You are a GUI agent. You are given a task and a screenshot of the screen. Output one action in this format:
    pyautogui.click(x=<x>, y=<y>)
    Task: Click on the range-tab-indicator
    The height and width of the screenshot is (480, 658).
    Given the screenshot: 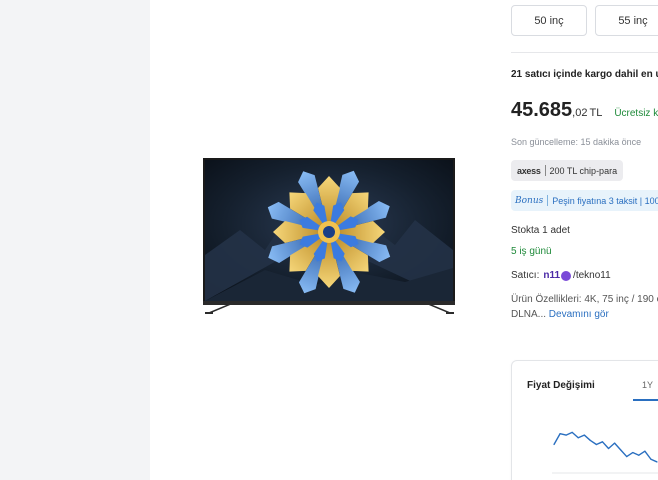 What is the action you would take?
    pyautogui.click(x=645, y=400)
    